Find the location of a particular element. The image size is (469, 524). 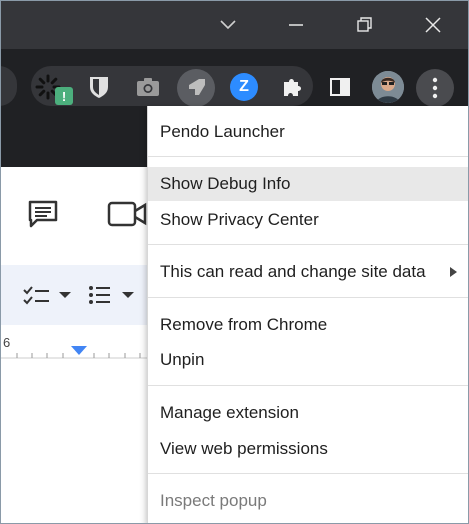

side-panel-icon is located at coordinates (340, 87).